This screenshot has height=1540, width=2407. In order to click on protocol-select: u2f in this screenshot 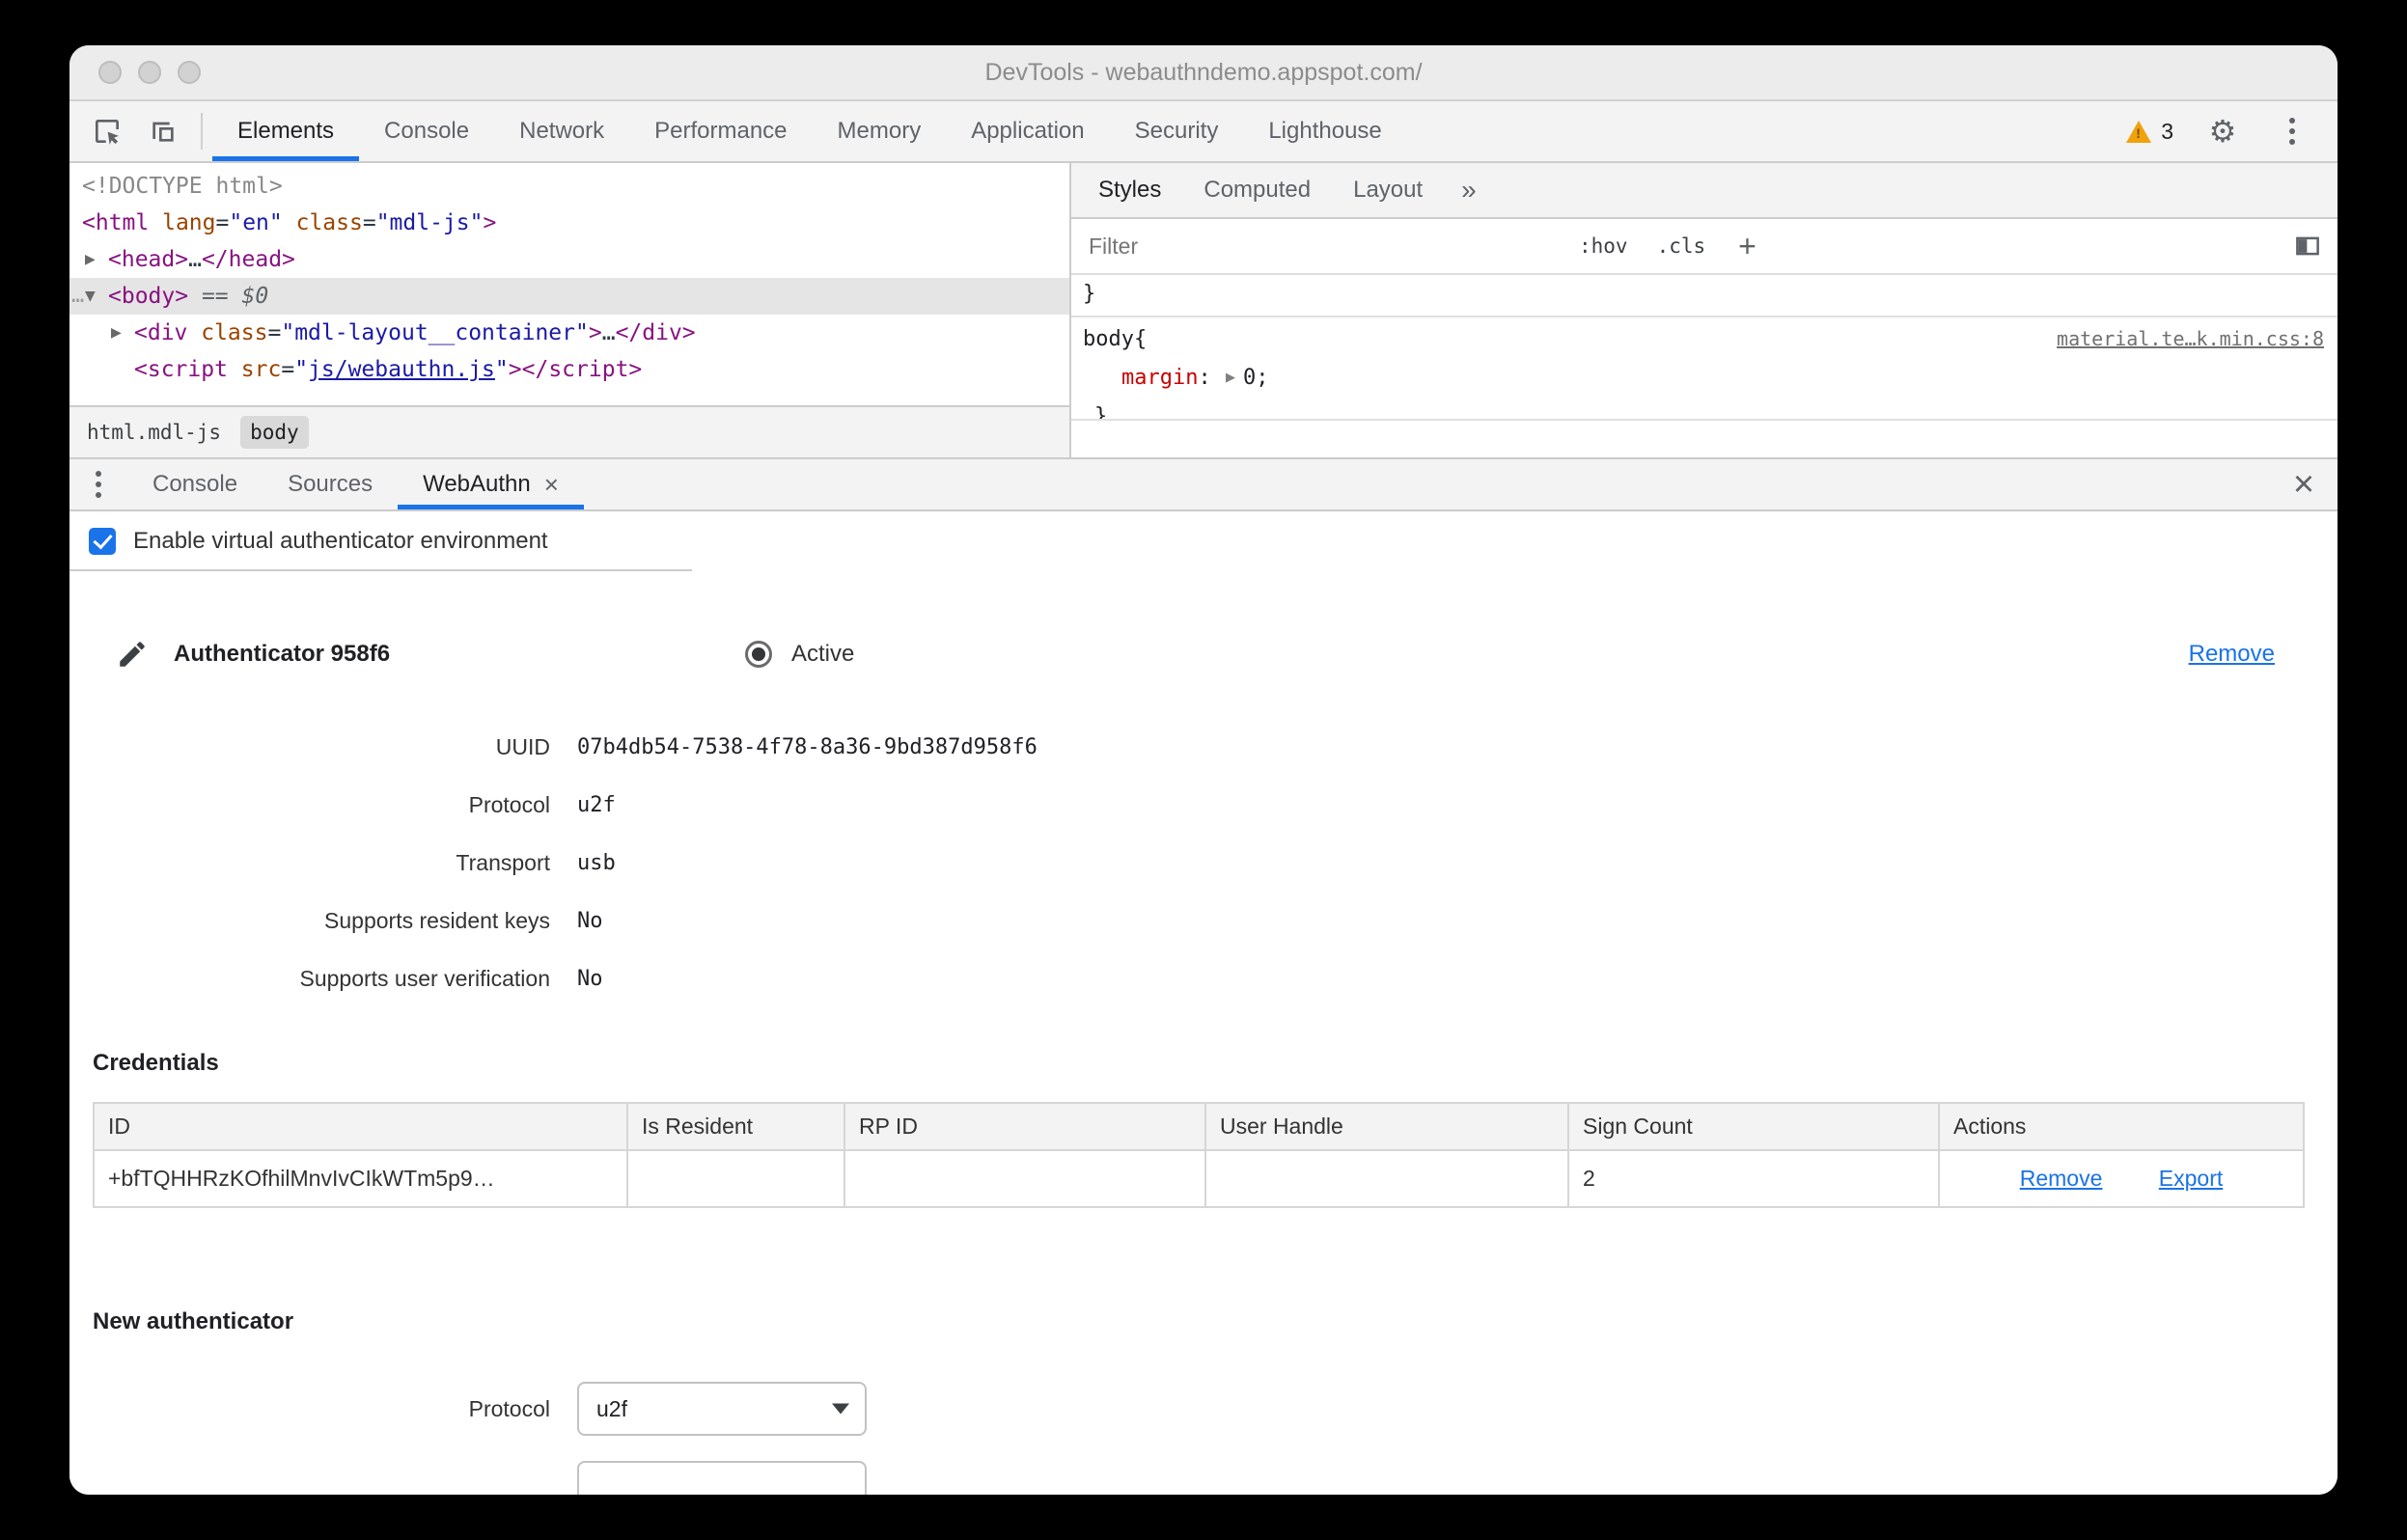, I will do `click(722, 1409)`.